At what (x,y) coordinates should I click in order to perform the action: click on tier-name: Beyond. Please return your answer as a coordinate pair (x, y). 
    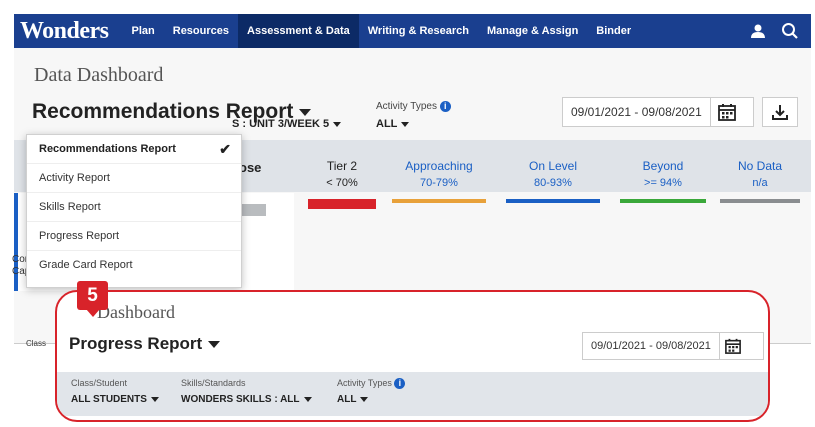
    Looking at the image, I should click on (663, 166).